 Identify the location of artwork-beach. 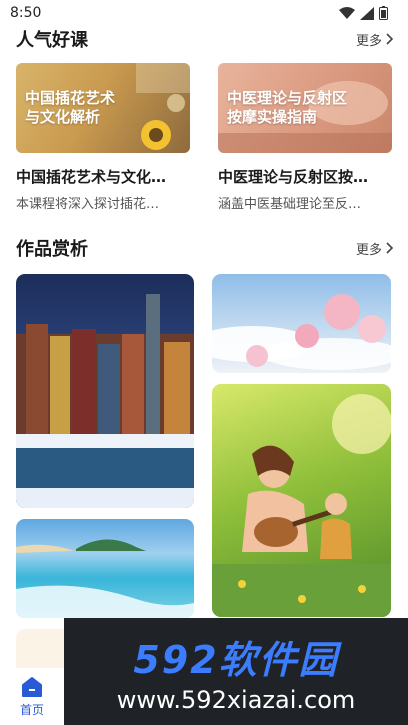
(105, 568).